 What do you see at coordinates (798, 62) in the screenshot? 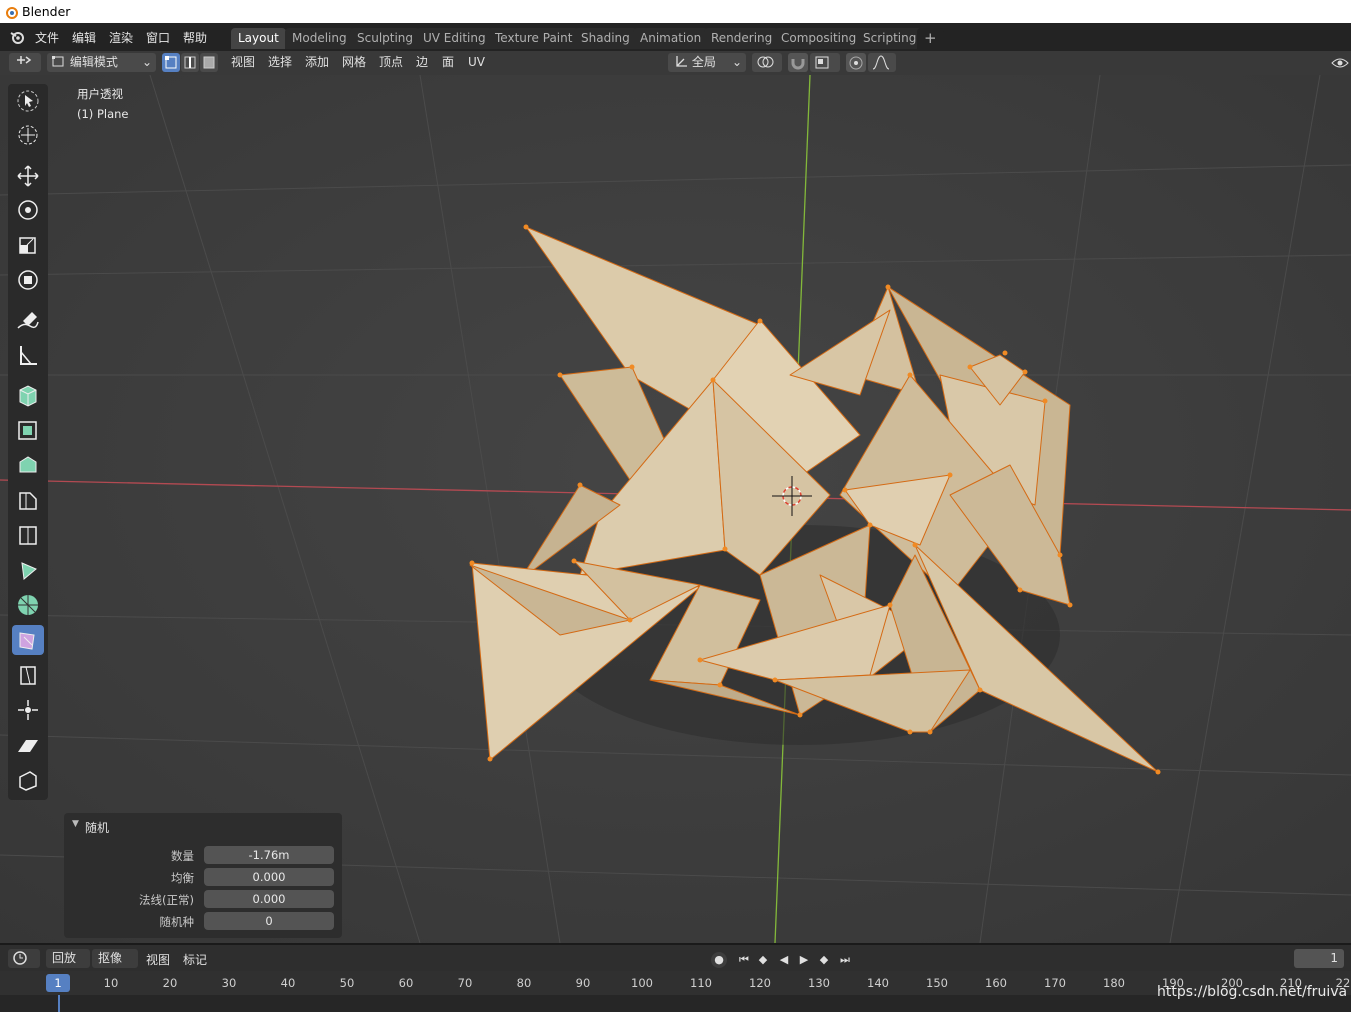
I see `snap-toggle` at bounding box center [798, 62].